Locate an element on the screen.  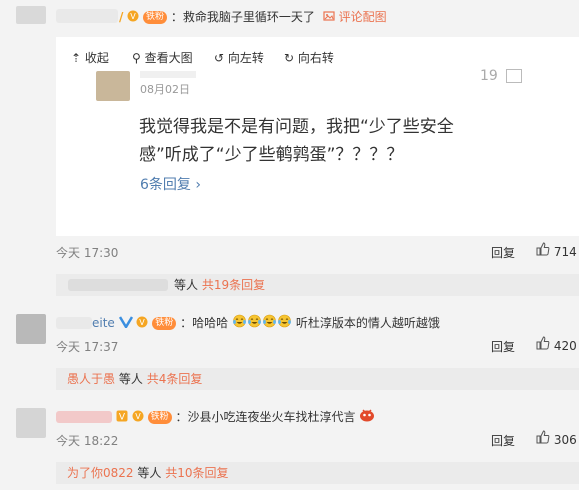
replies-summary: 等人 共19条回复 is located at coordinates (220, 285).